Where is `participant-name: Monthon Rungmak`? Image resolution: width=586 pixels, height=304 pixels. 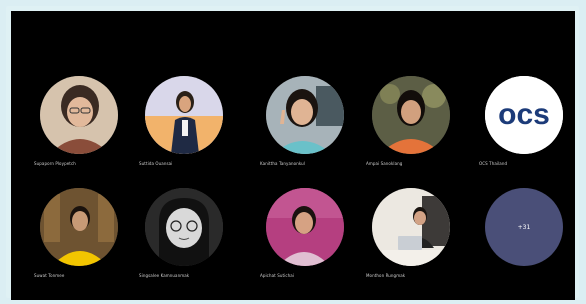 participant-name: Monthon Rungmak is located at coordinates (386, 275).